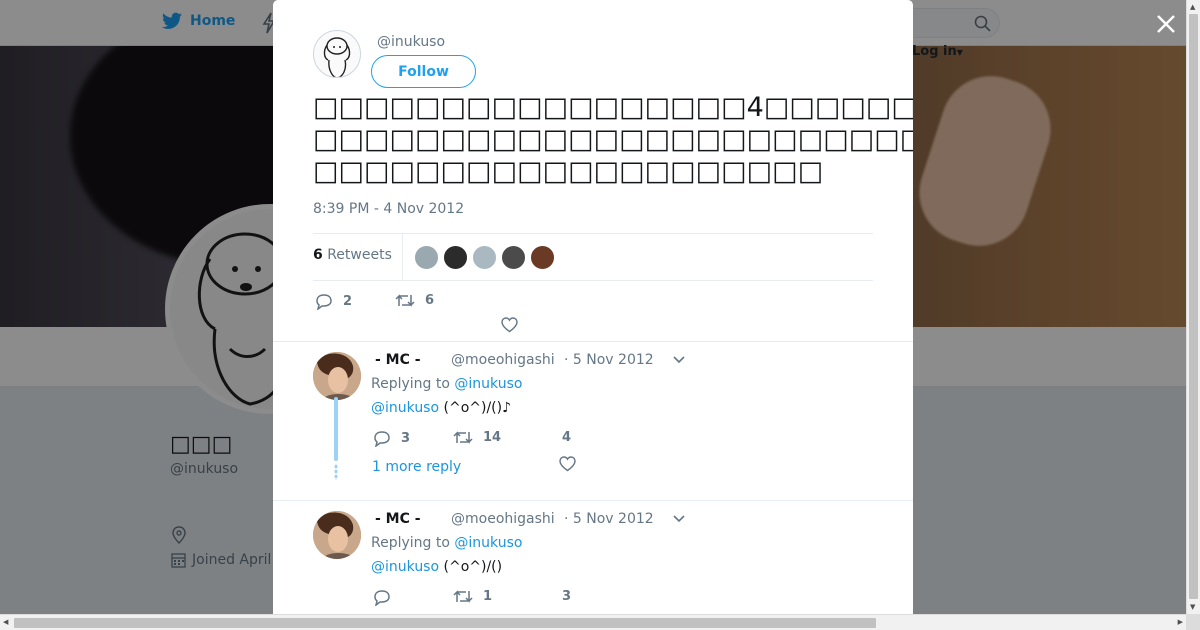  I want to click on like-count-wrap: 3, so click(566, 596).